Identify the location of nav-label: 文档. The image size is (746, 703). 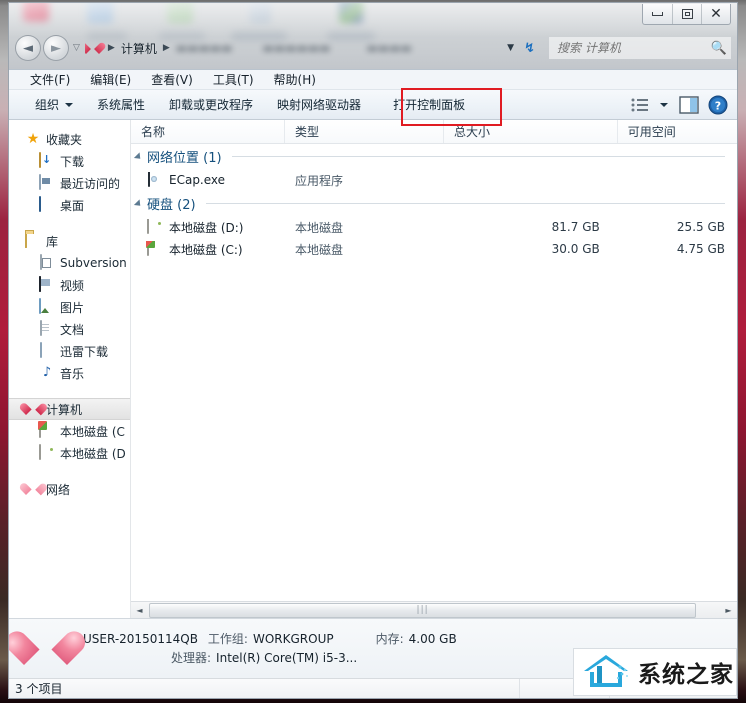
(72, 329).